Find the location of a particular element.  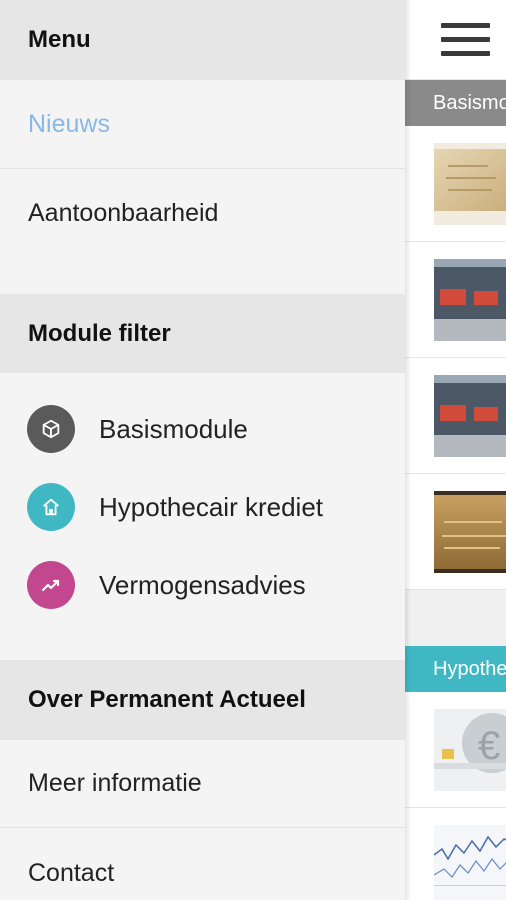

filter-label: Hypothecair krediet is located at coordinates (211, 506).